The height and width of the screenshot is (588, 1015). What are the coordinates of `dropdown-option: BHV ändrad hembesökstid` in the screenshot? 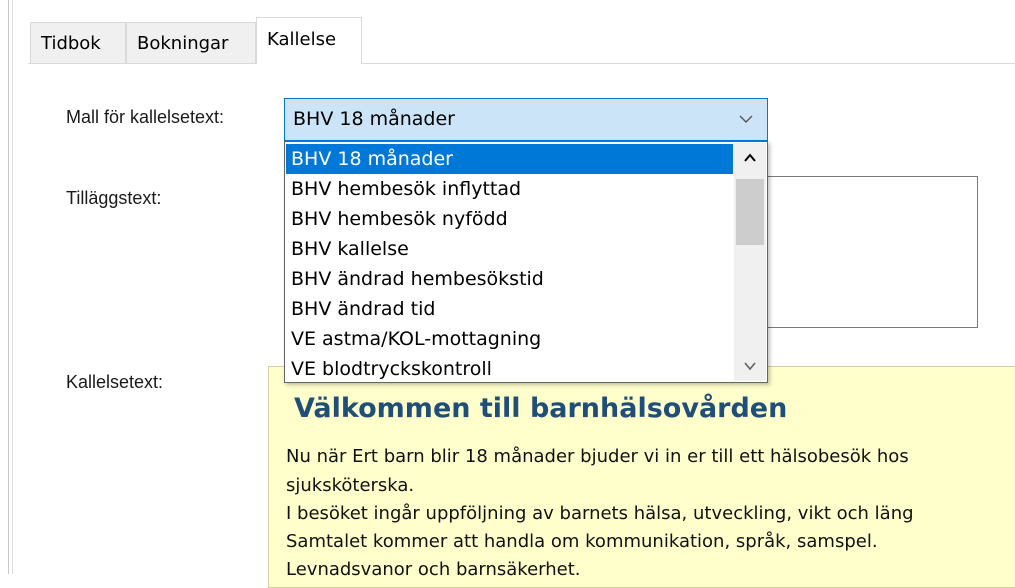 It's located at (509, 279).